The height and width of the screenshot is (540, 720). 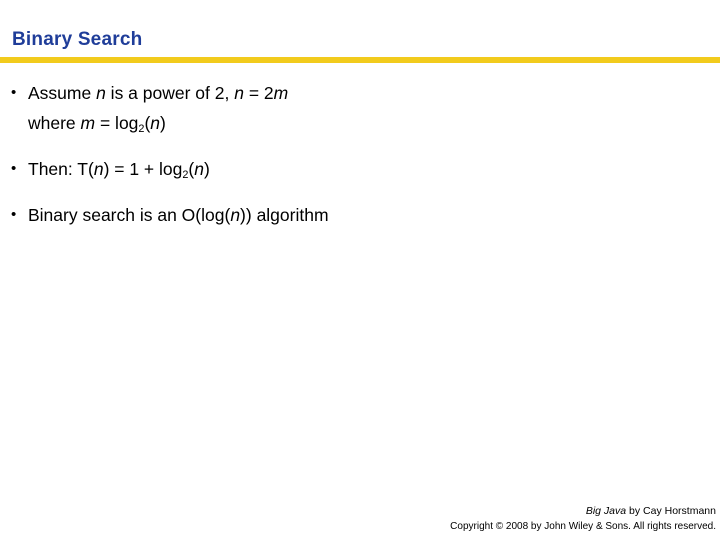 I want to click on title-block: Binary Search, so click(x=360, y=40).